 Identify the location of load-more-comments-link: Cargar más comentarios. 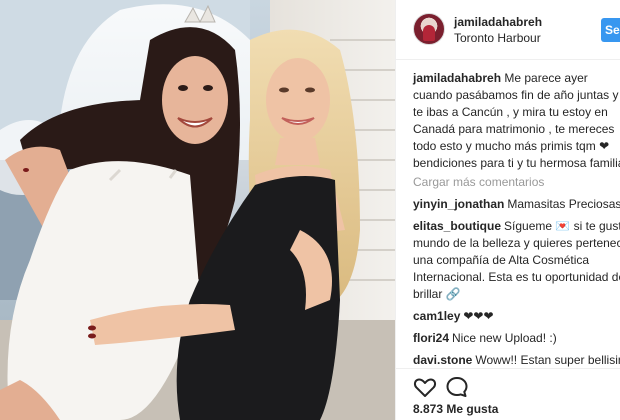
(516, 182).